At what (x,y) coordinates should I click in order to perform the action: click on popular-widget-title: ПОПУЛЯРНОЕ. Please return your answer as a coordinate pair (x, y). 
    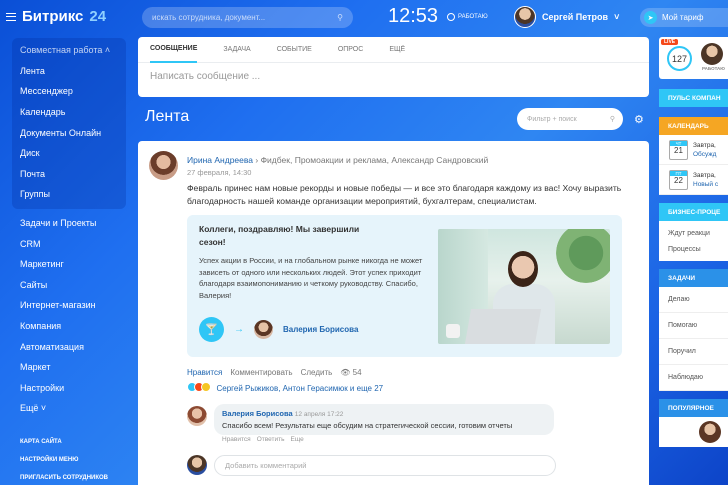
    Looking at the image, I should click on (693, 408).